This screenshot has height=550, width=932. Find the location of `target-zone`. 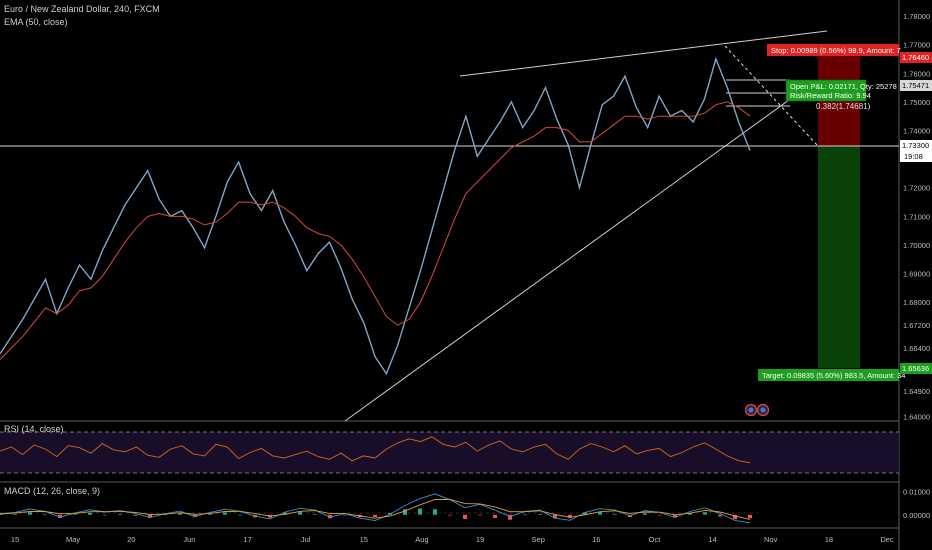

target-zone is located at coordinates (839, 257).